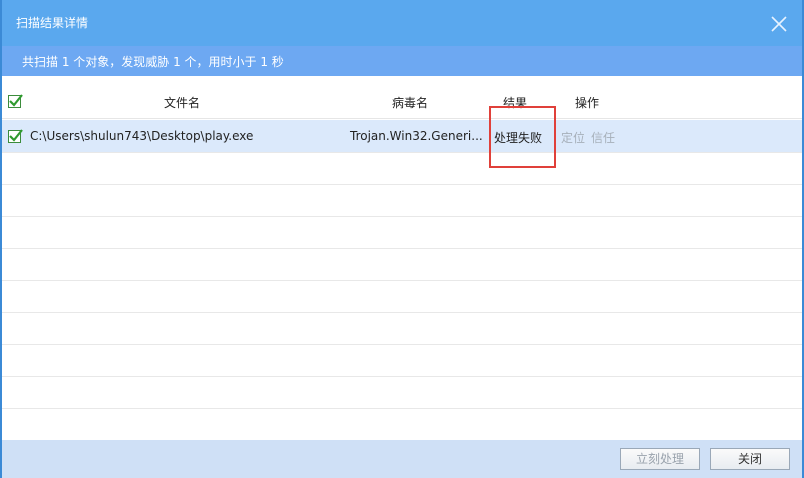  I want to click on file-path: C:\Users\shulun743\Desktop\play.exe, so click(142, 136).